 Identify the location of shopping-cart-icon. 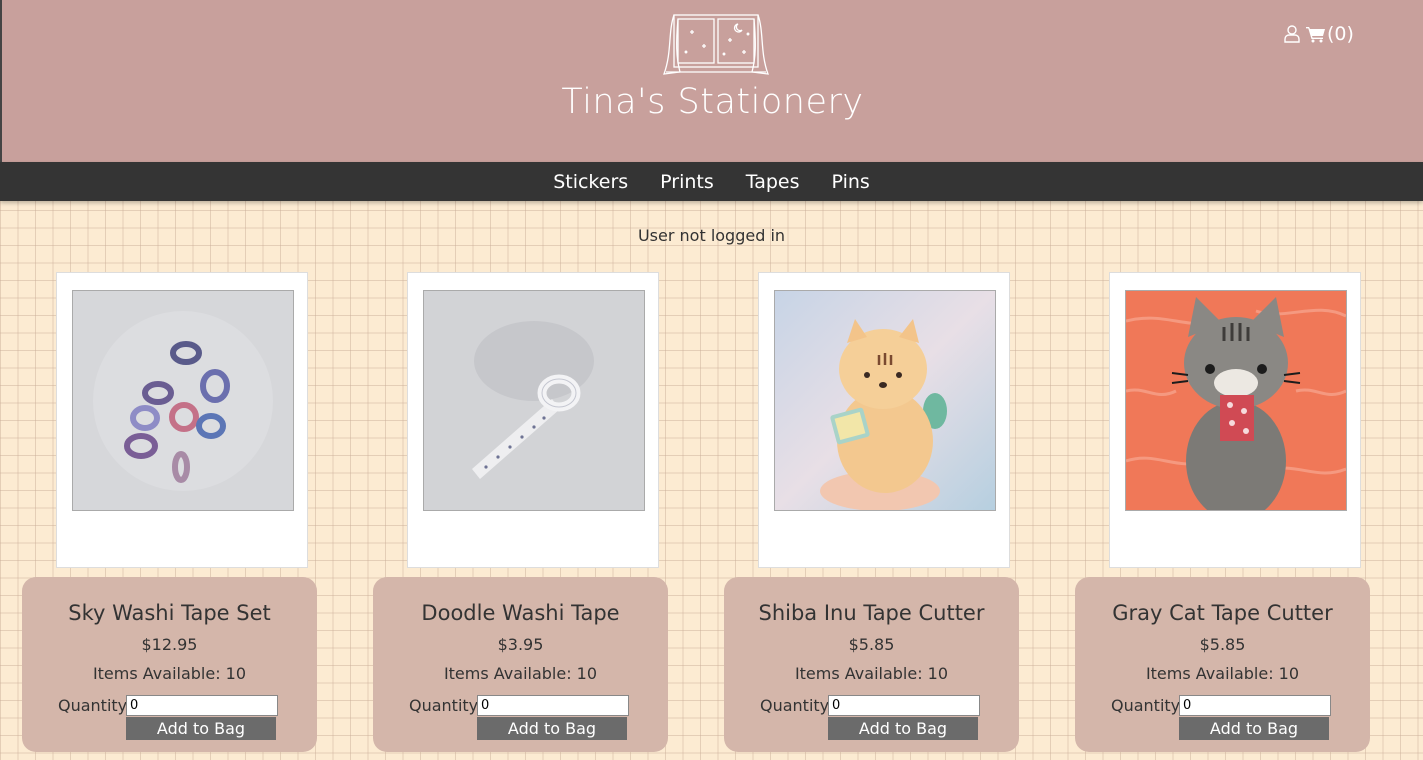
(1315, 34).